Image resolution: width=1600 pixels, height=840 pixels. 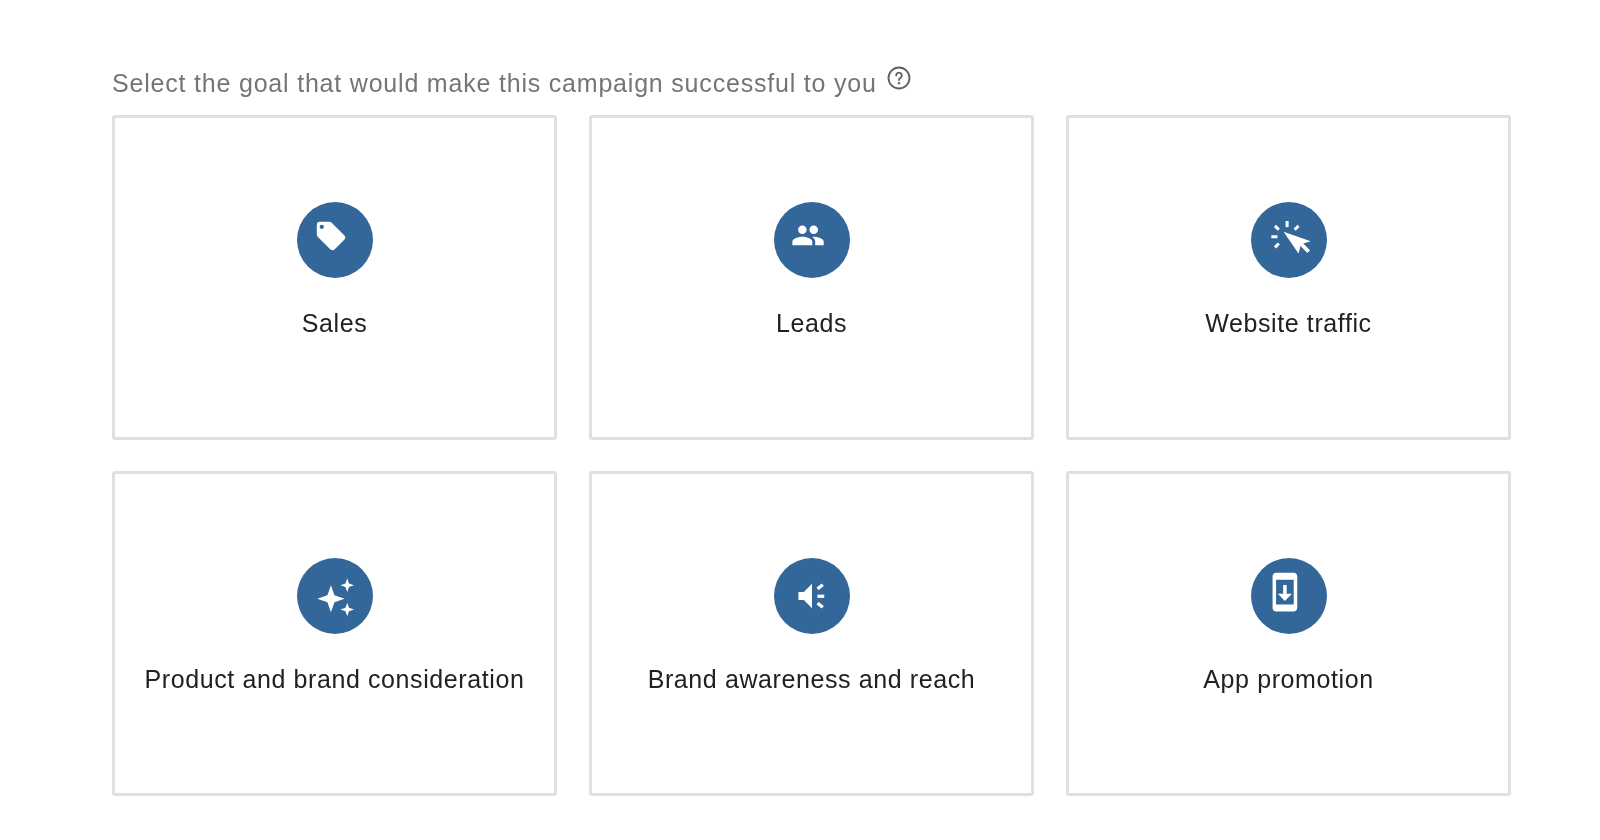 I want to click on cursor-click-icon, so click(x=1288, y=240).